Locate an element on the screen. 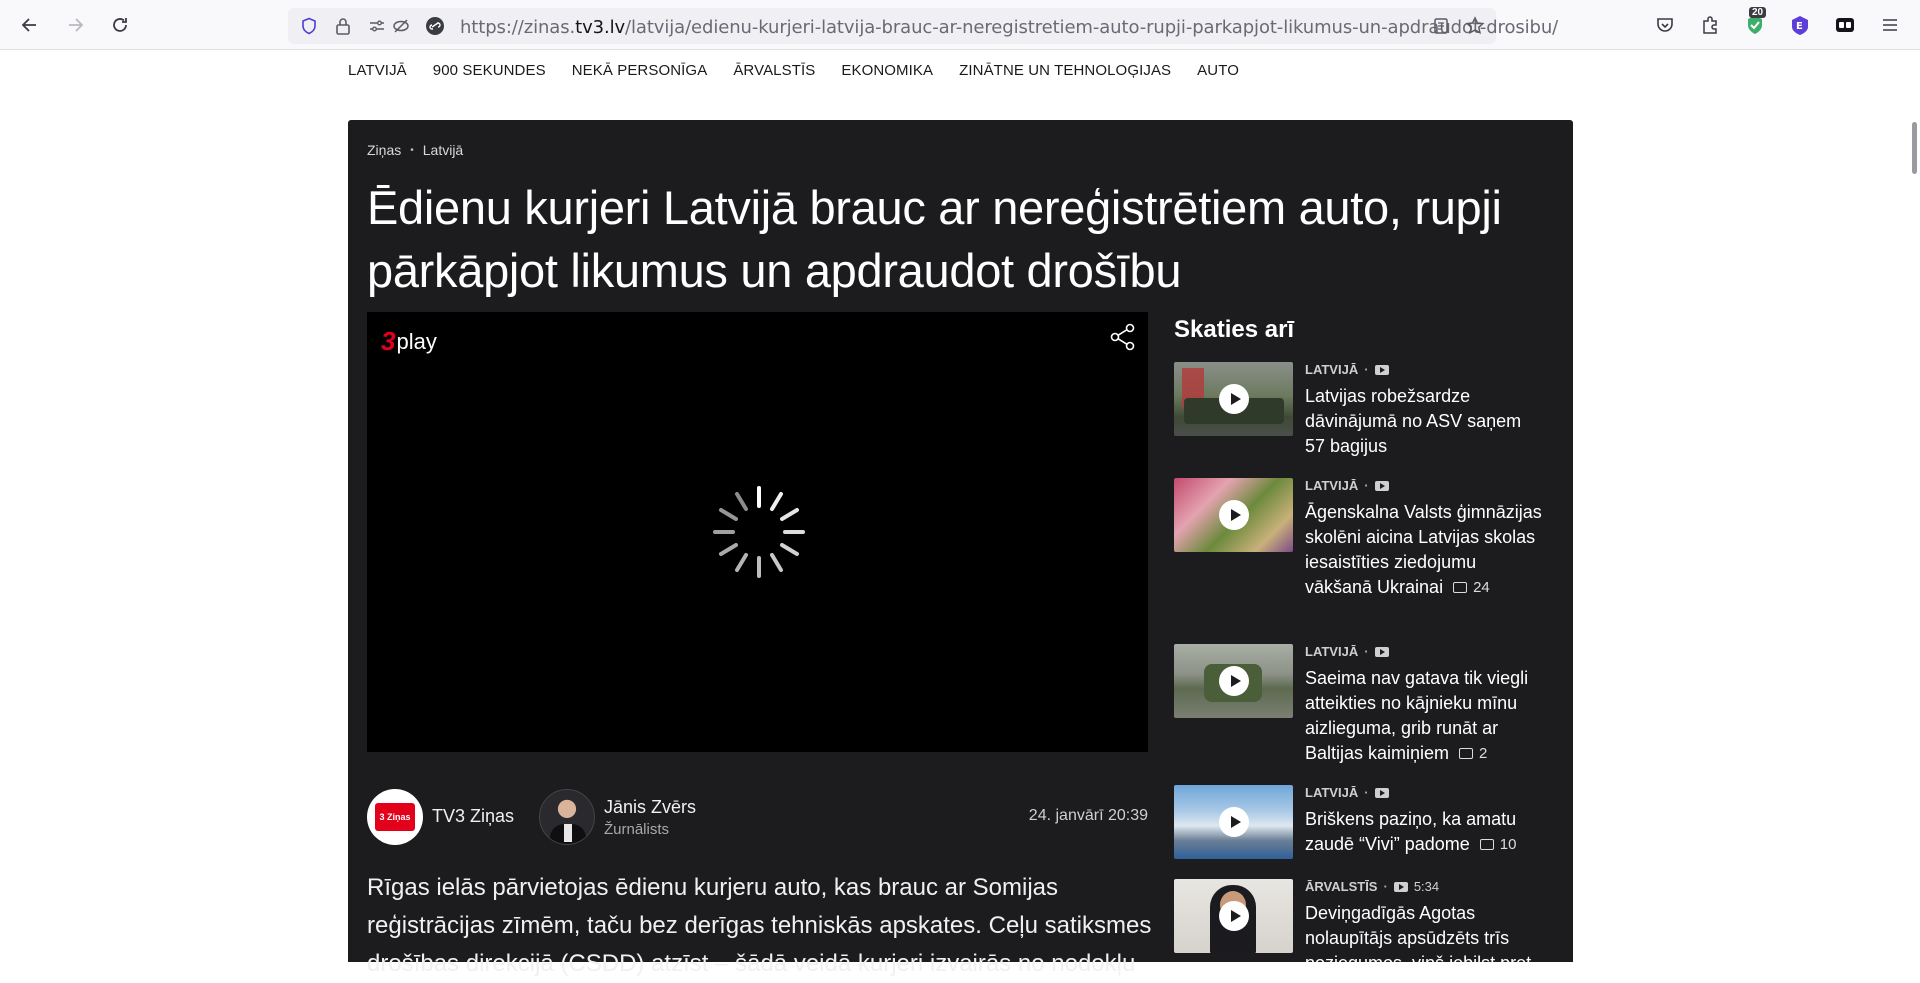 The image size is (1920, 983). extensions-puzzle-icon is located at coordinates (1710, 25).